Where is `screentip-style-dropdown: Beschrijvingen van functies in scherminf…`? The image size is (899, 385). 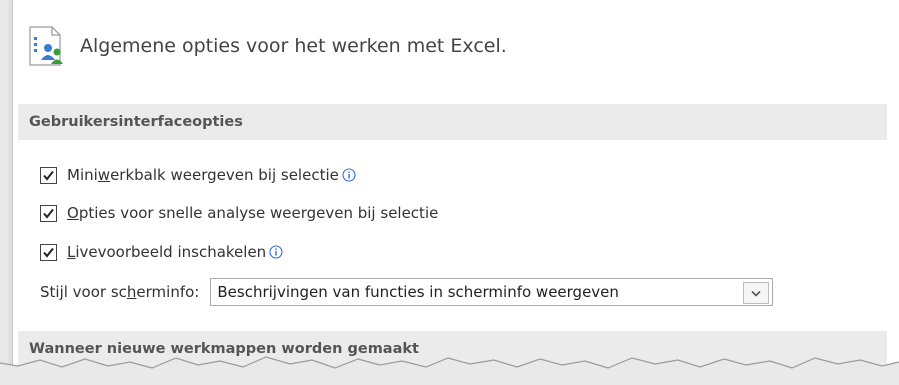 screentip-style-dropdown: Beschrijvingen van functies in scherminf… is located at coordinates (492, 292).